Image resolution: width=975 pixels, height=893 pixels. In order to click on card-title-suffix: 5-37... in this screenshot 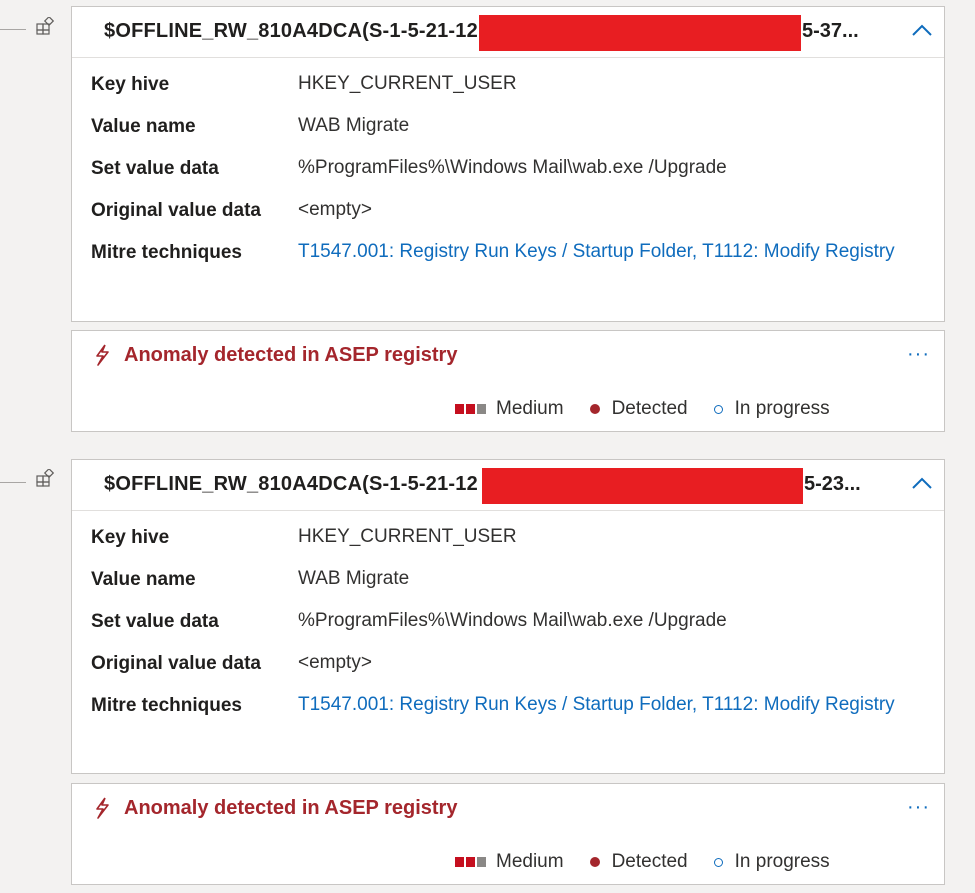, I will do `click(830, 31)`.